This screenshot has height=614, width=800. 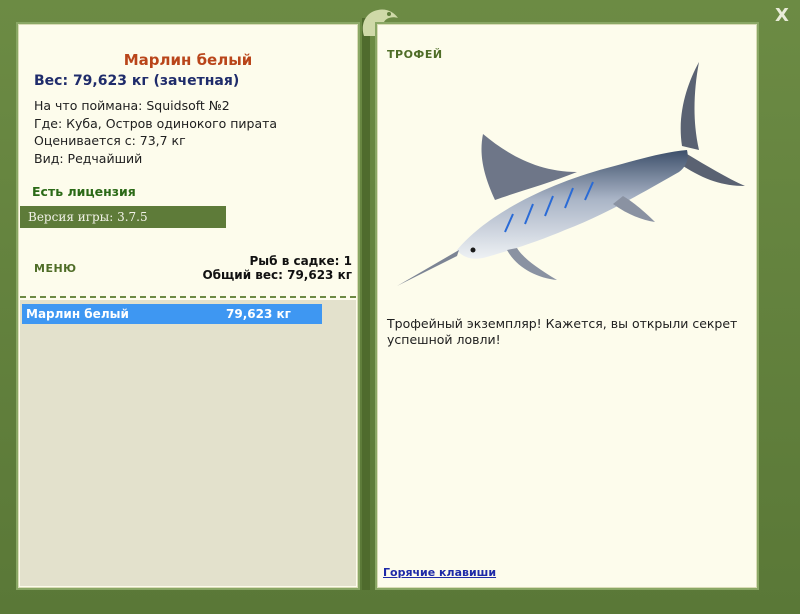 What do you see at coordinates (110, 140) in the screenshot?
I see `valued-from-text: Оценивается с: 73,7 кг` at bounding box center [110, 140].